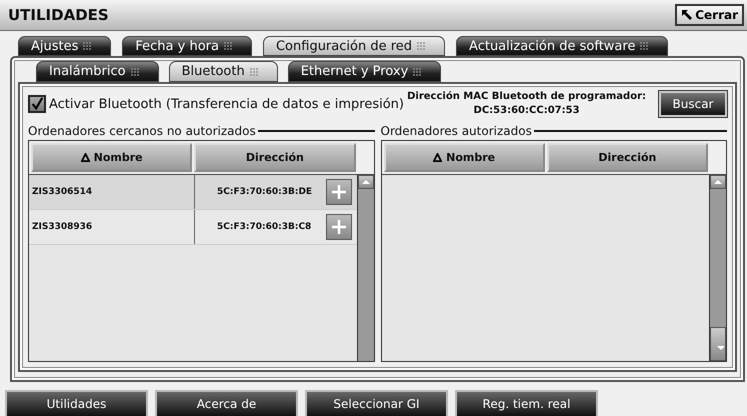  I want to click on tab: Ajustes, so click(65, 46).